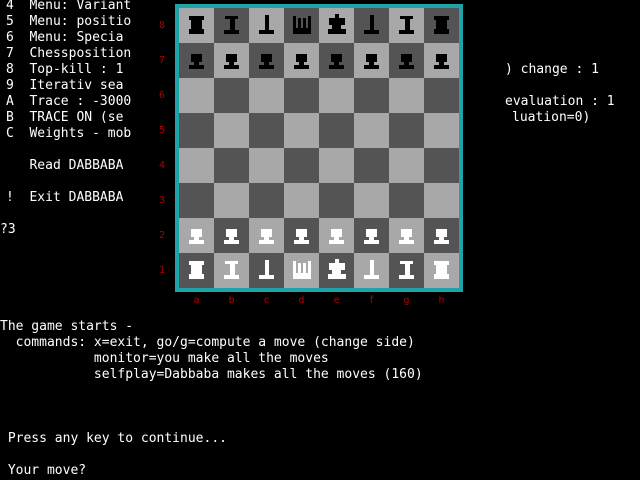 The width and height of the screenshot is (640, 480). I want to click on square-h1, so click(441, 270).